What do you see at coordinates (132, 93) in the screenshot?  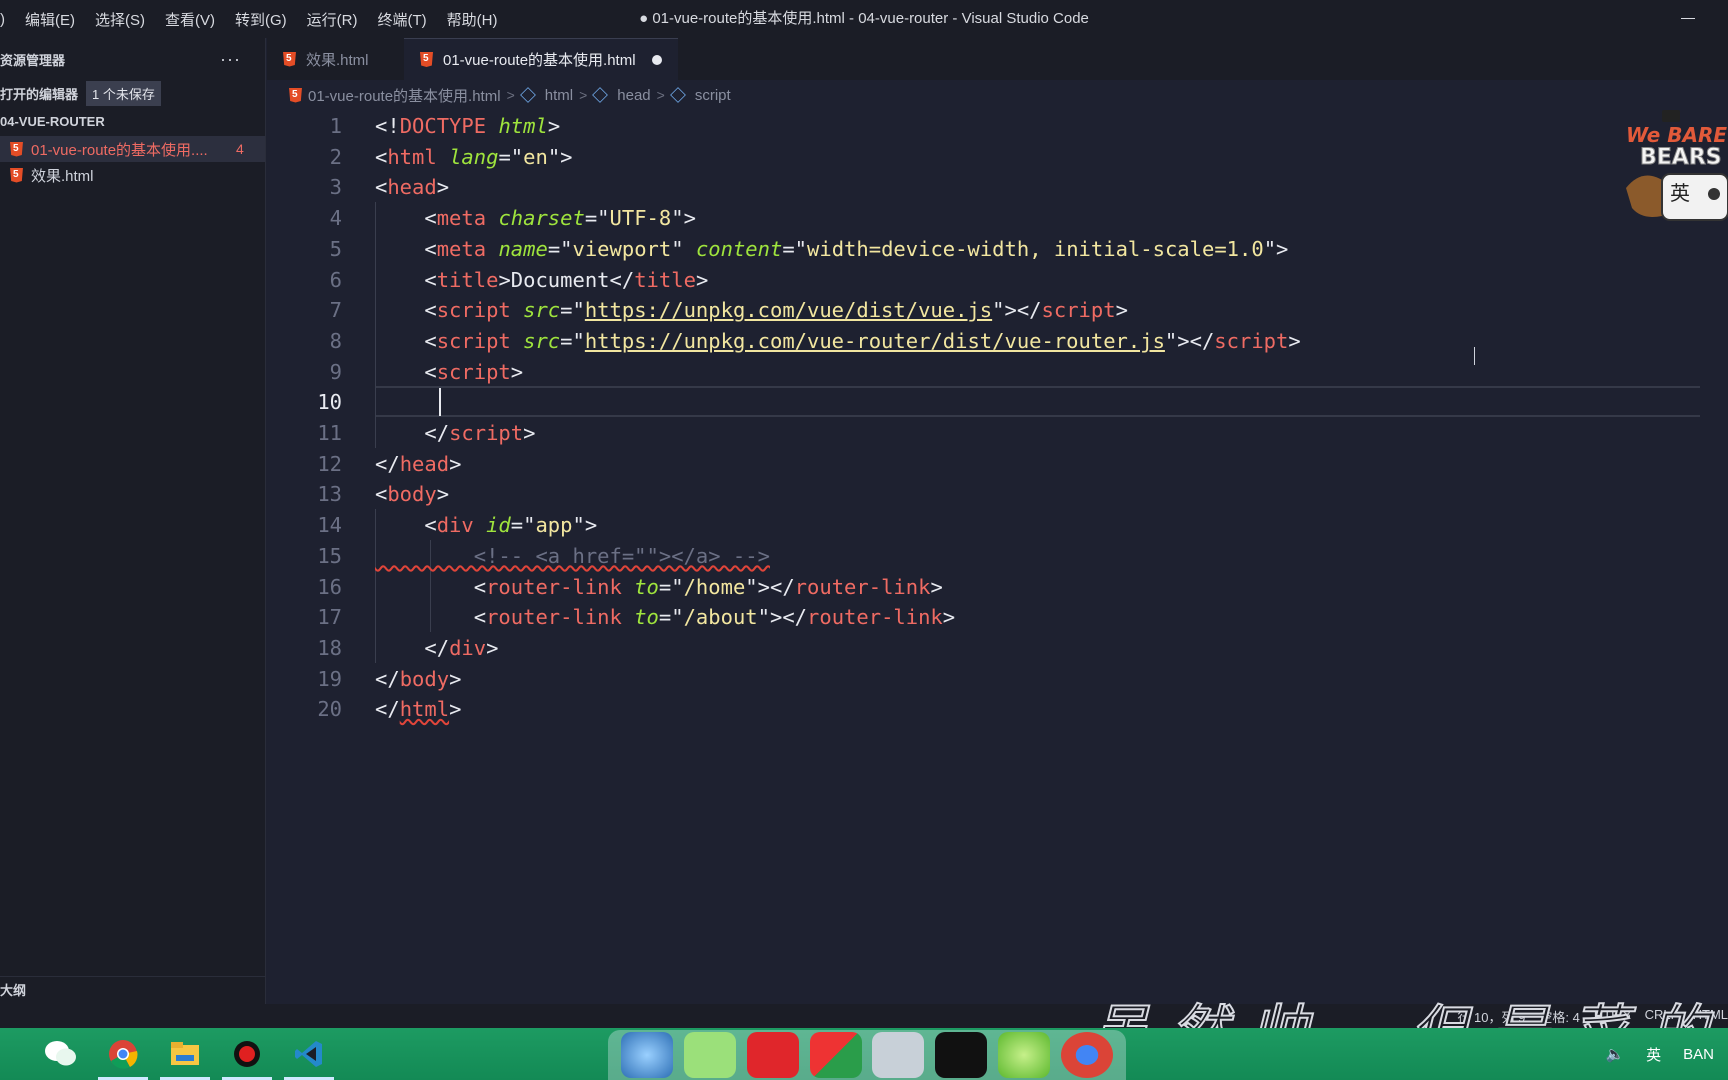 I see `open-editors-section: 打开的编辑器 1 个未保存` at bounding box center [132, 93].